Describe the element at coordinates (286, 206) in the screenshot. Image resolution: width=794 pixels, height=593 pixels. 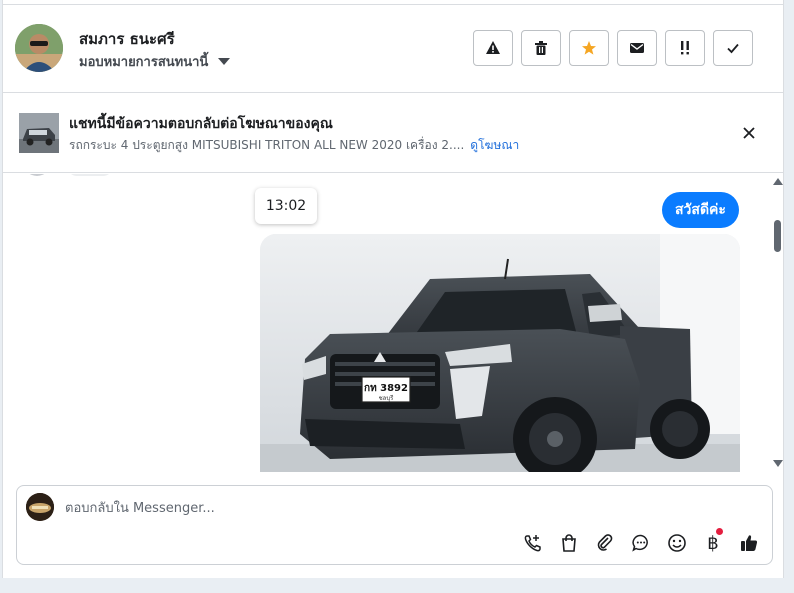
I see `message-timestamp: 13:02` at that location.